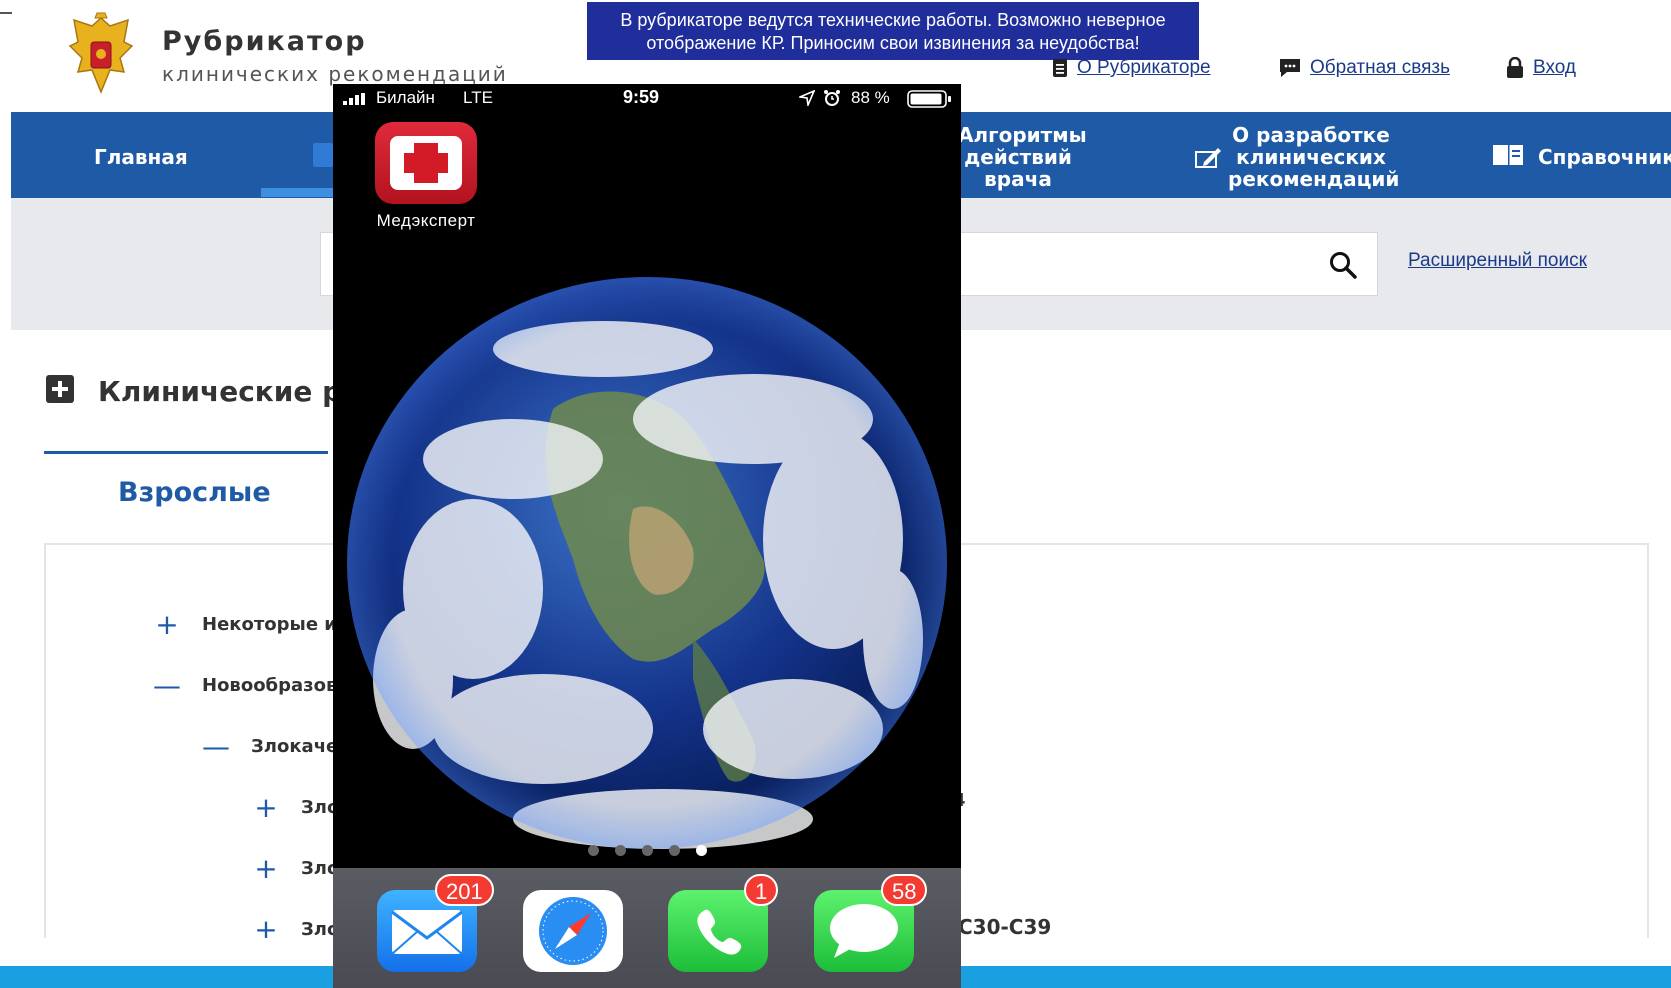  Describe the element at coordinates (298, 192) in the screenshot. I see `nav-active-indicator` at that location.